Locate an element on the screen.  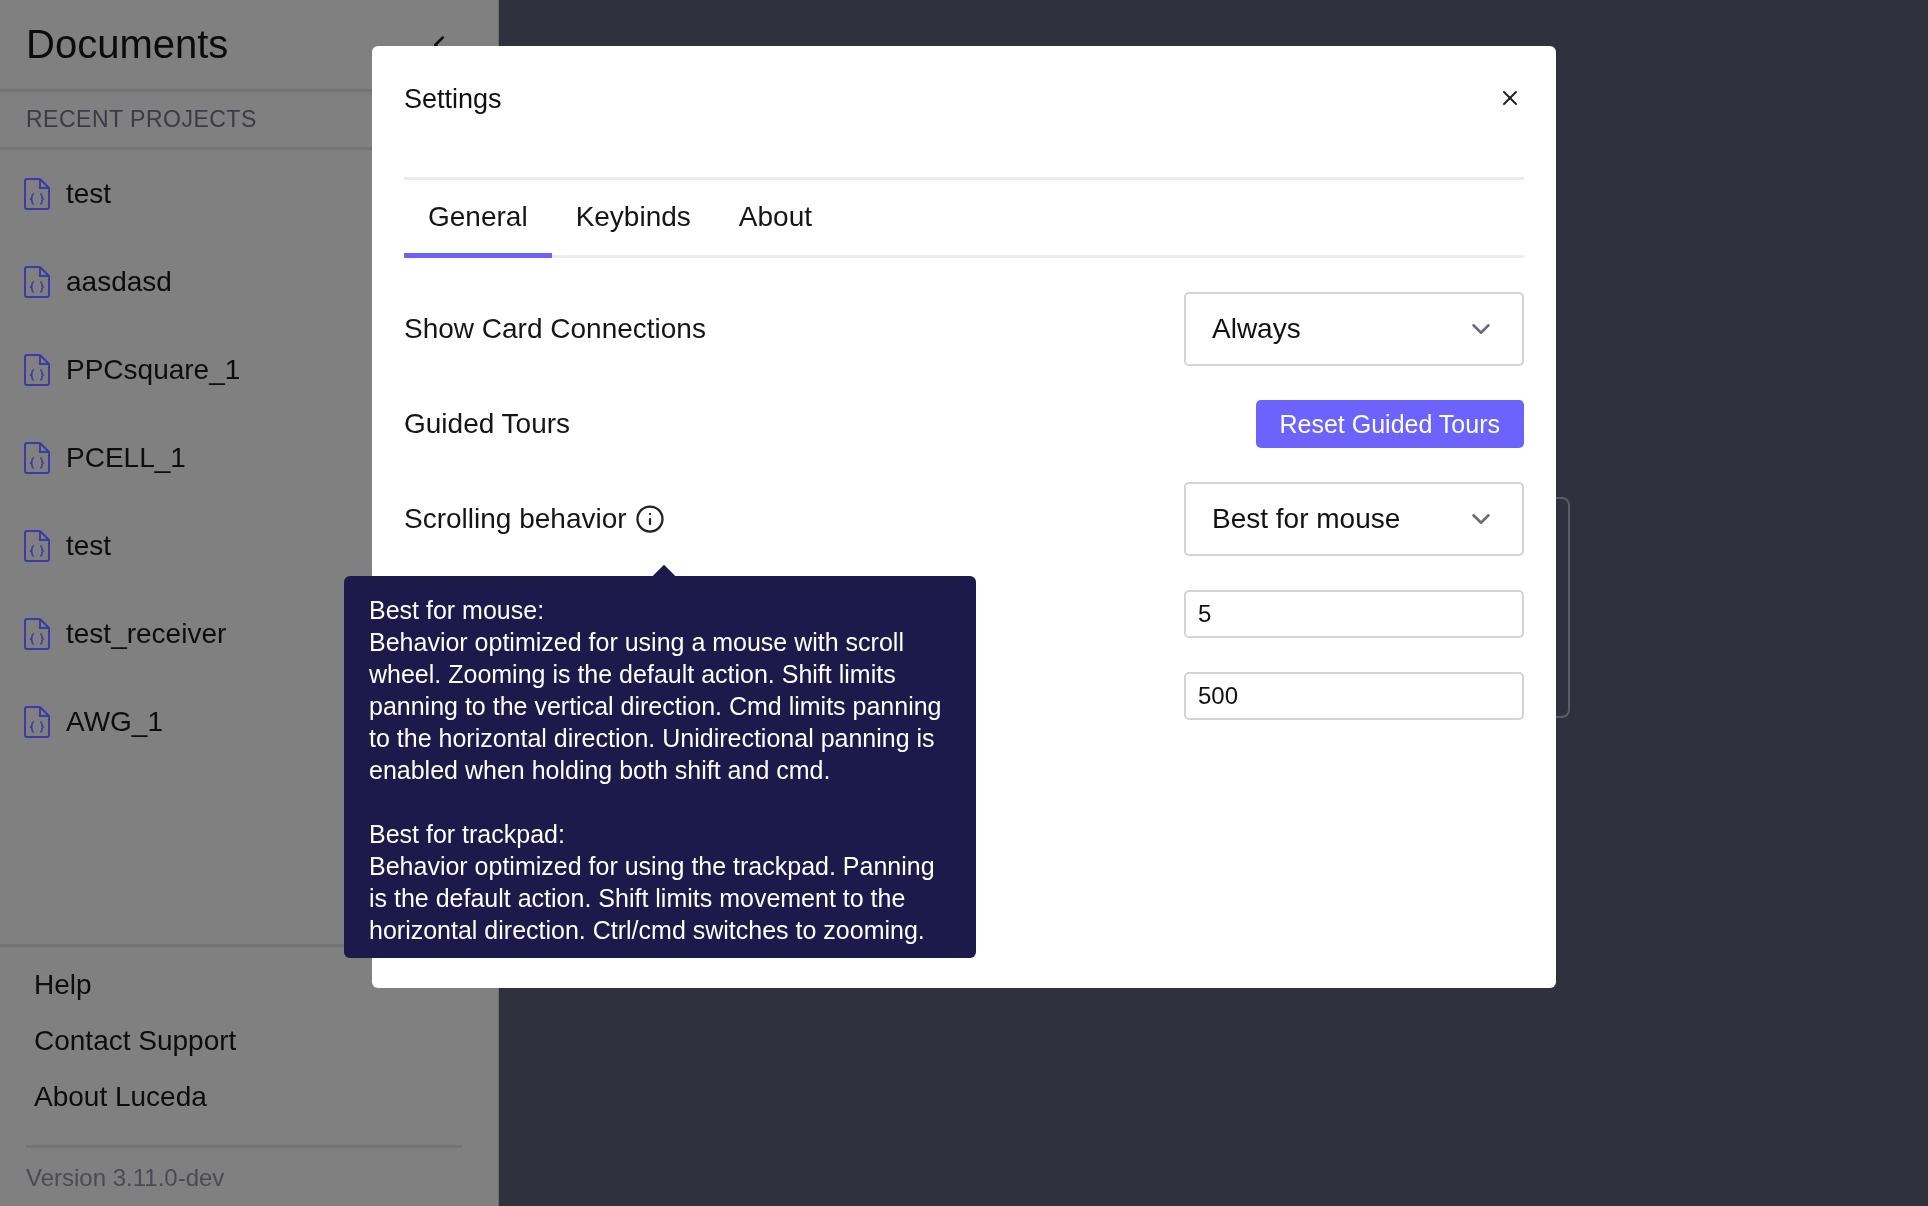
input-field: 500 is located at coordinates (1354, 696).